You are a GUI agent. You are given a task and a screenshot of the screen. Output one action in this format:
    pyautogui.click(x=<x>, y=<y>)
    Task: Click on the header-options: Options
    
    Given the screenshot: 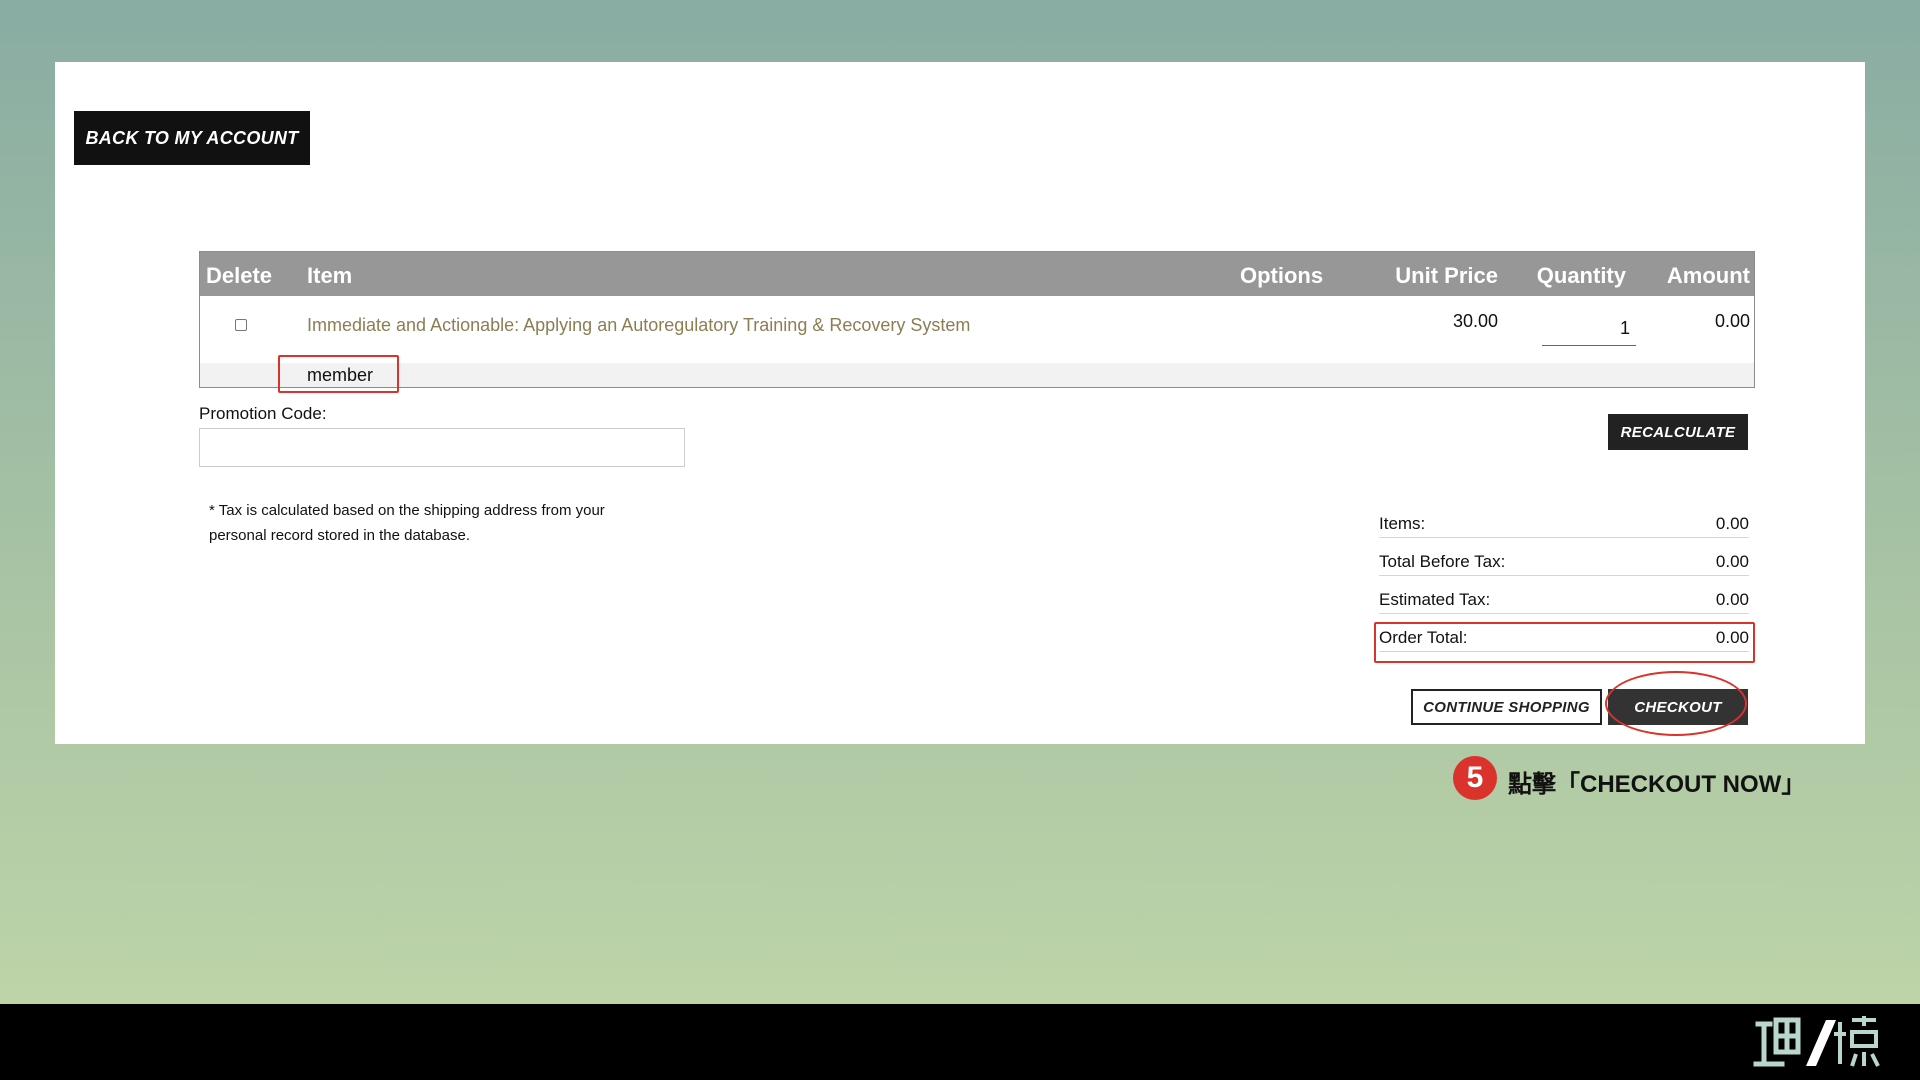 What is the action you would take?
    pyautogui.click(x=1282, y=275)
    